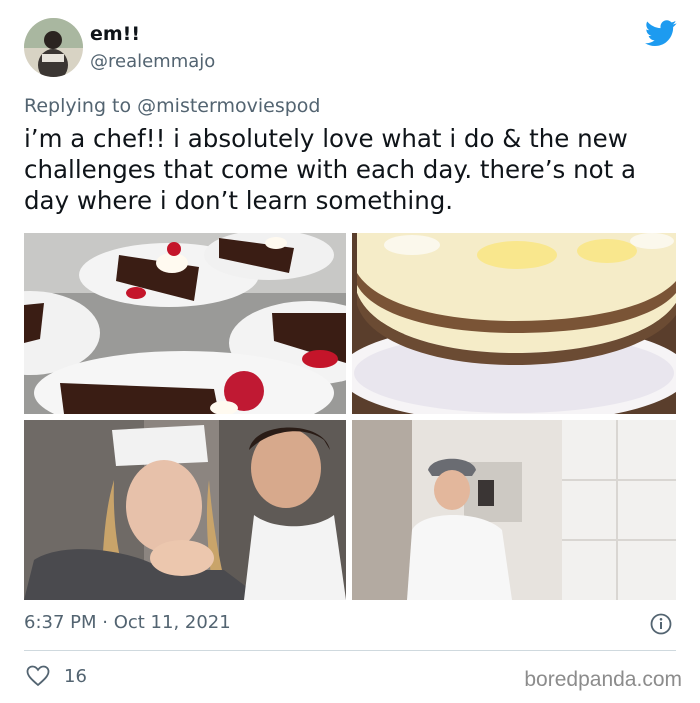 The height and width of the screenshot is (703, 700). Describe the element at coordinates (78, 106) in the screenshot. I see `replying-to-label: Replying to` at that location.